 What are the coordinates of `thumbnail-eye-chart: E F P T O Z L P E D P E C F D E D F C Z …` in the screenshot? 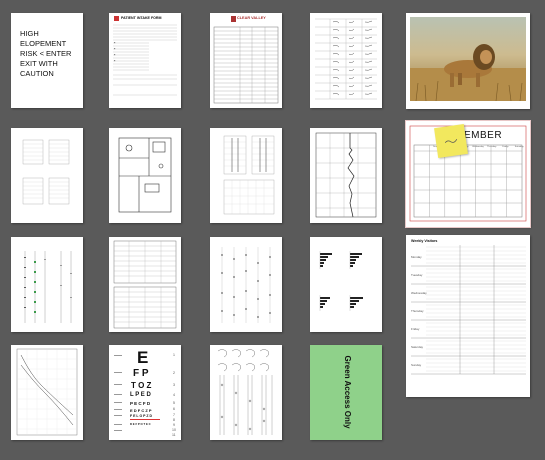 It's located at (145, 392).